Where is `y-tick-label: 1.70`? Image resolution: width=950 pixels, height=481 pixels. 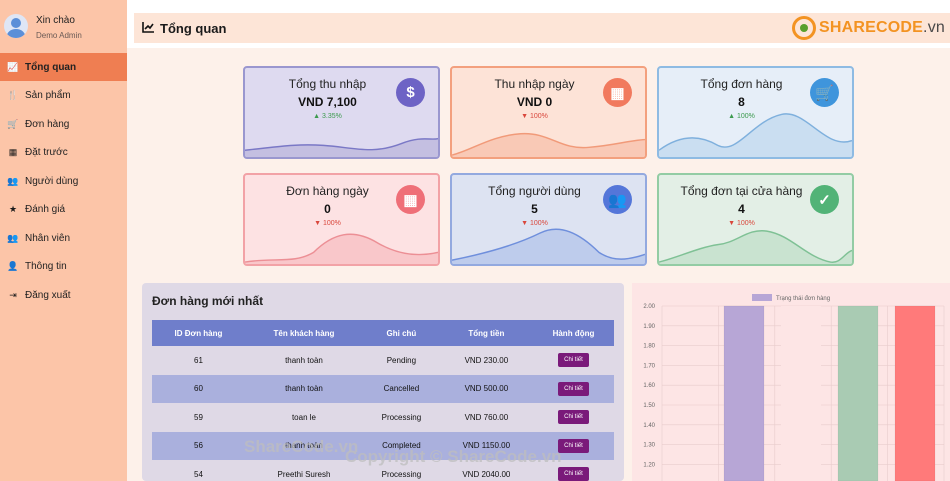
y-tick-label: 1.70 is located at coordinates (649, 366).